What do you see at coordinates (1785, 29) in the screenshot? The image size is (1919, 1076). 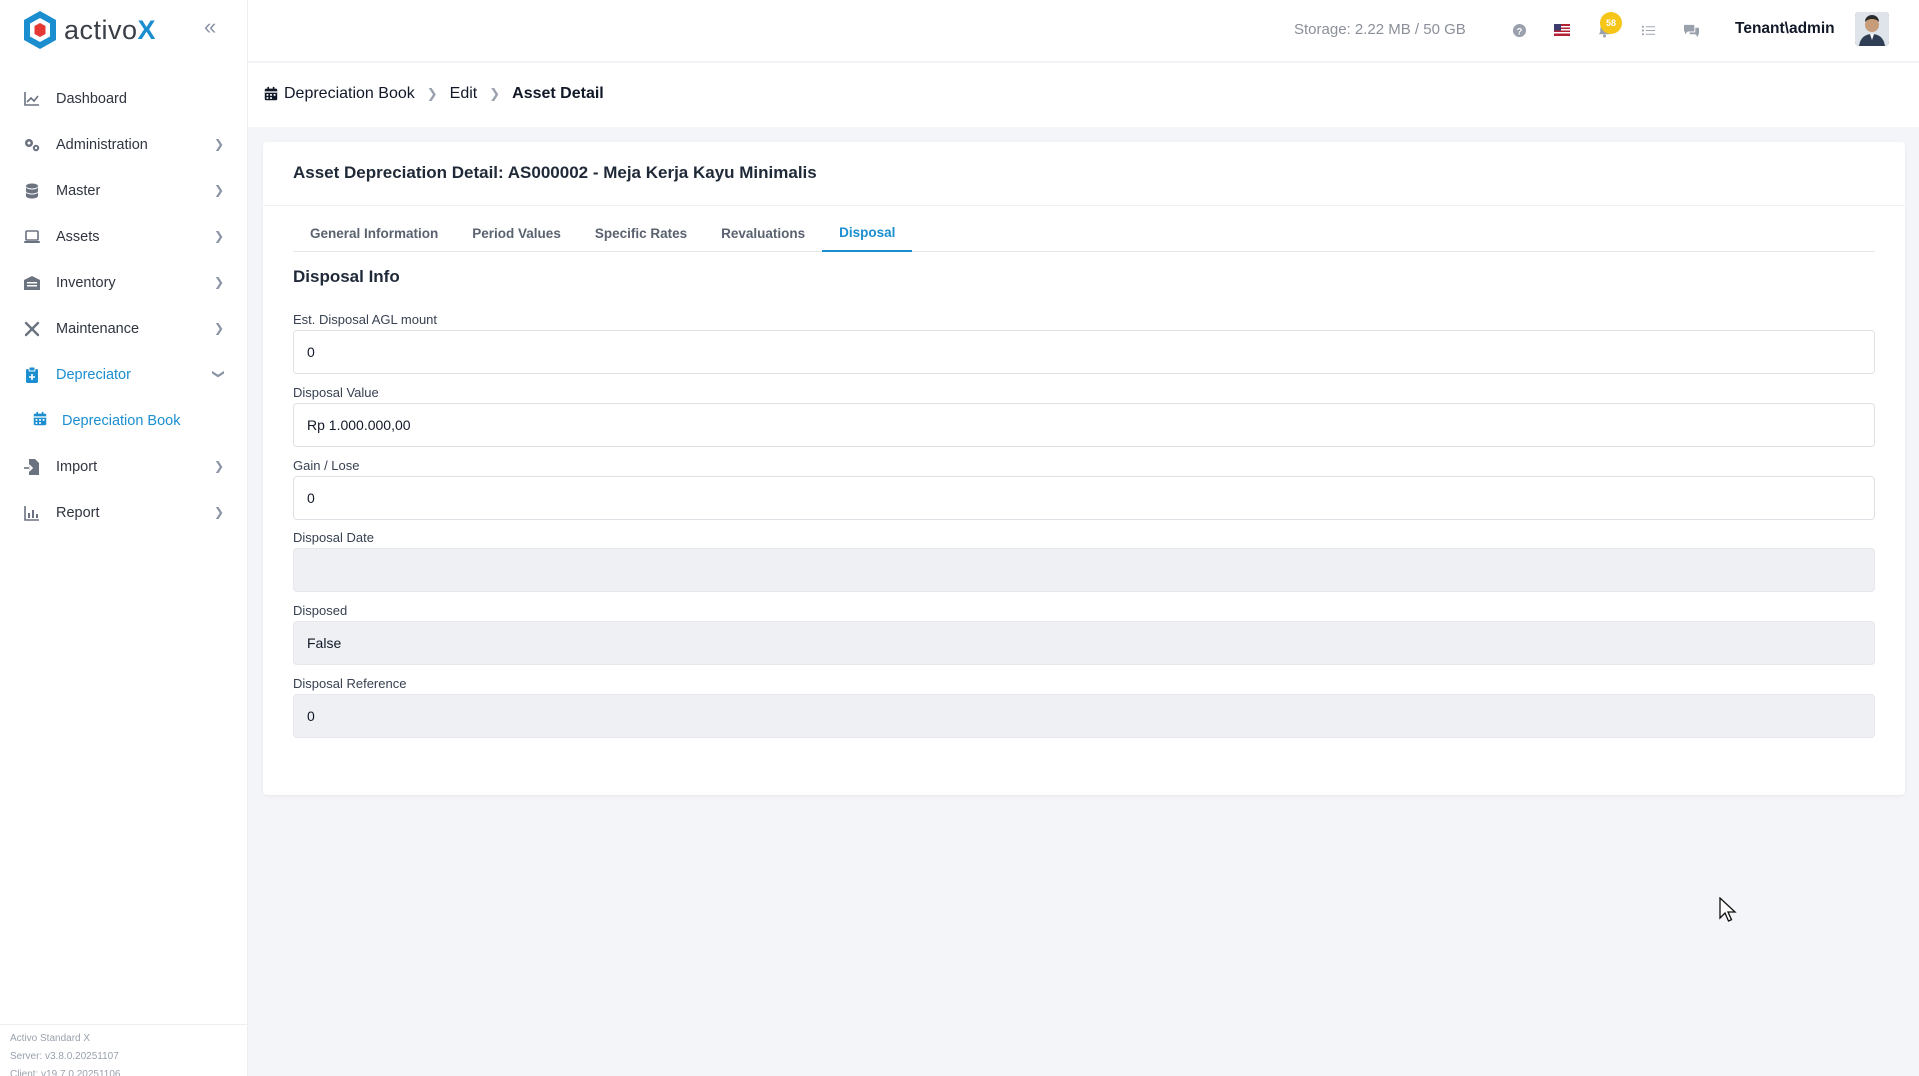 I see `user-name: Tenant\admin` at bounding box center [1785, 29].